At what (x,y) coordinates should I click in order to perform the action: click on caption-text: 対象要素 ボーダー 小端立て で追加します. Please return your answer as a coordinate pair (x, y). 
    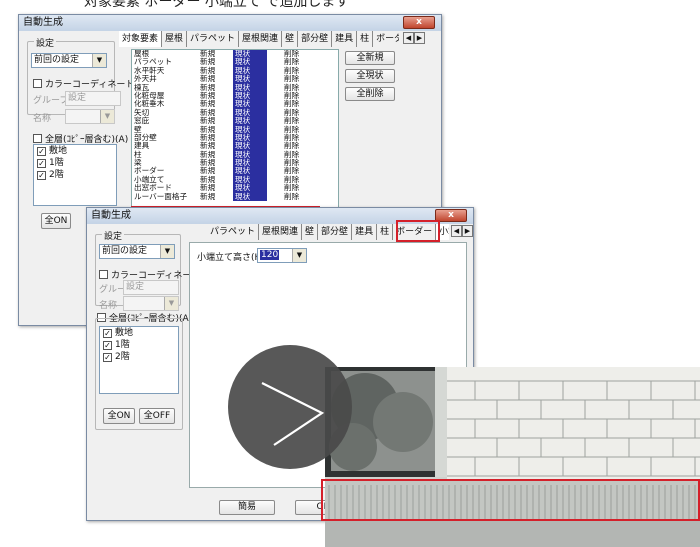
    Looking at the image, I should click on (217, 4).